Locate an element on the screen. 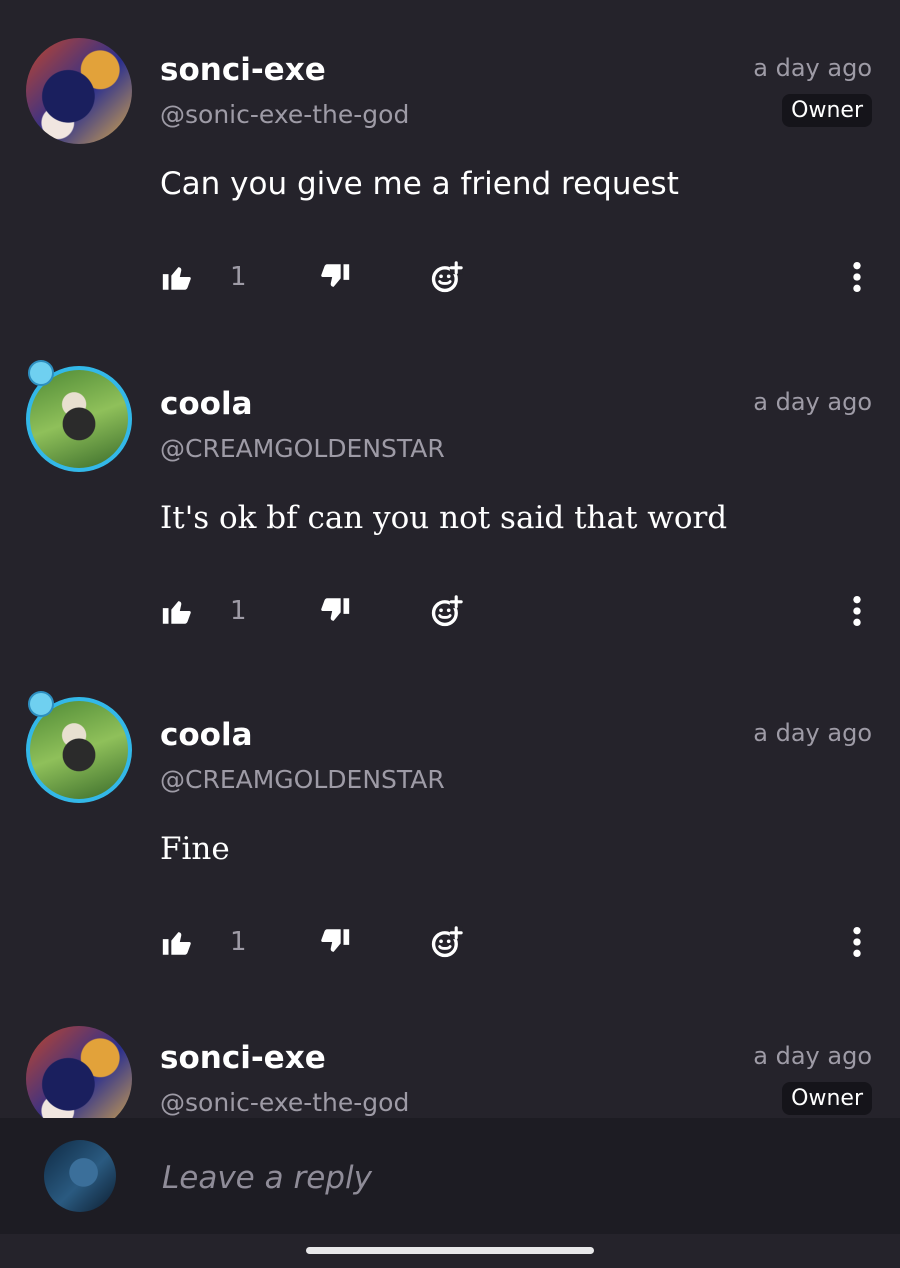 Image resolution: width=900 pixels, height=1268 pixels. current-user-avatar is located at coordinates (80, 1176).